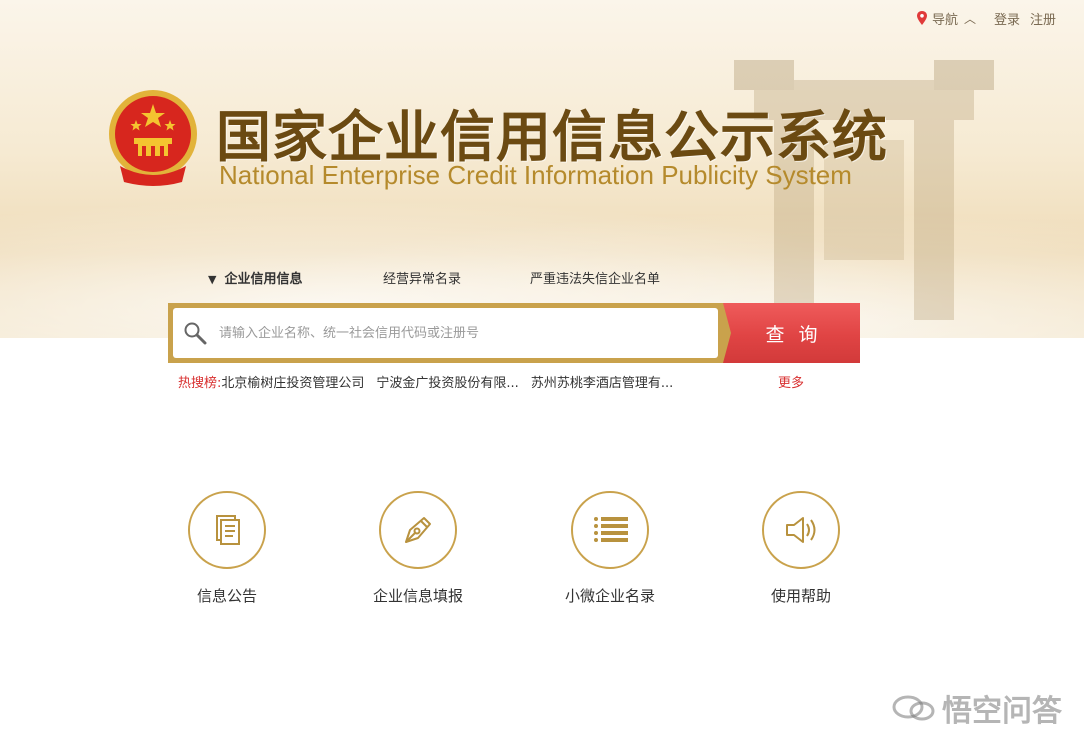  I want to click on feature-info-report: 企业信息填报, so click(418, 548).